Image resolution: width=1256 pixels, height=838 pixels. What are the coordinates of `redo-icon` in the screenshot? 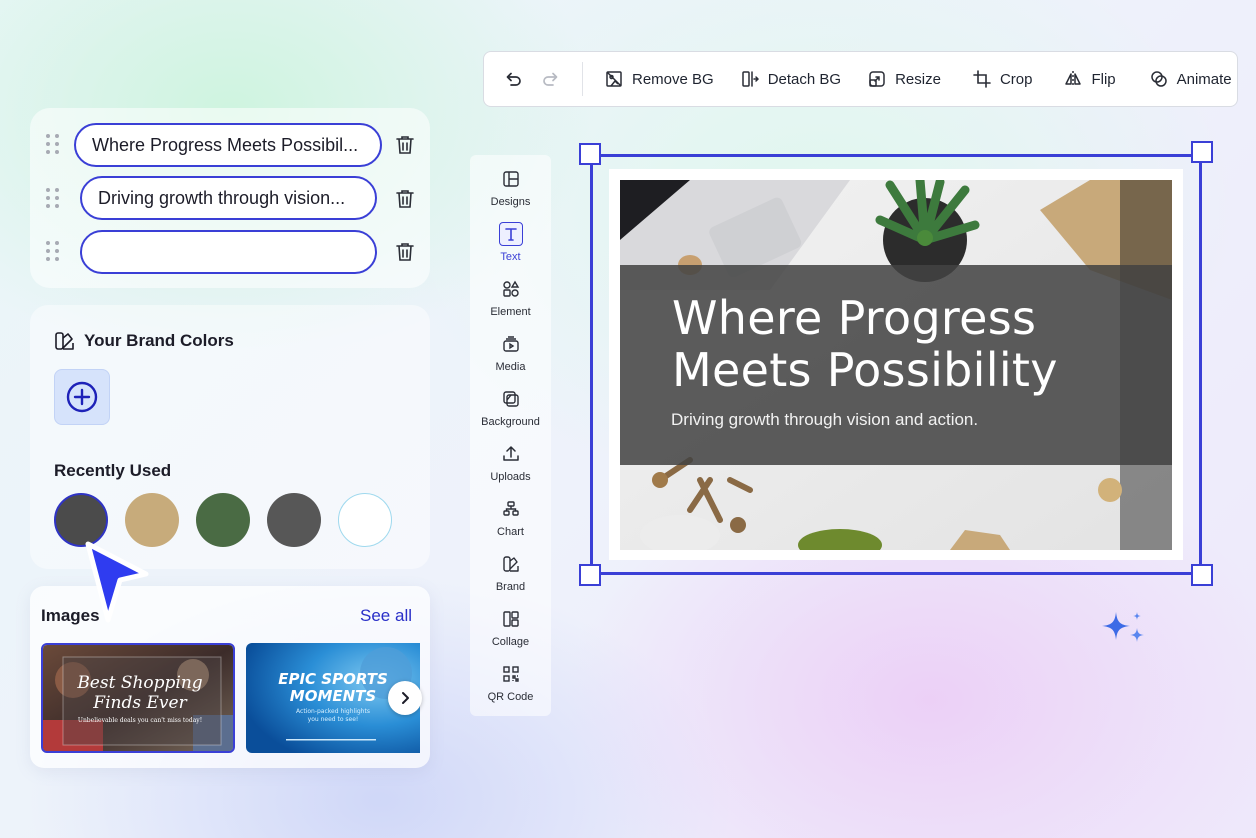 It's located at (551, 79).